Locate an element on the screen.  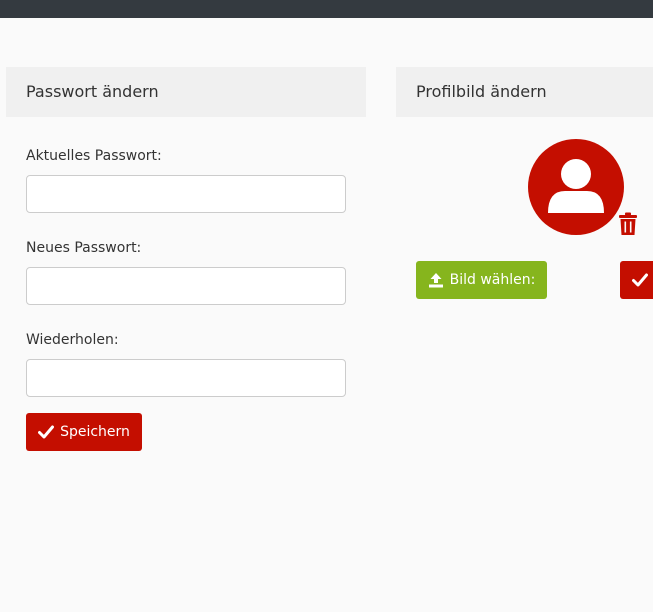
profile-picture-panel-header: Profilbild ändern is located at coordinates (524, 92).